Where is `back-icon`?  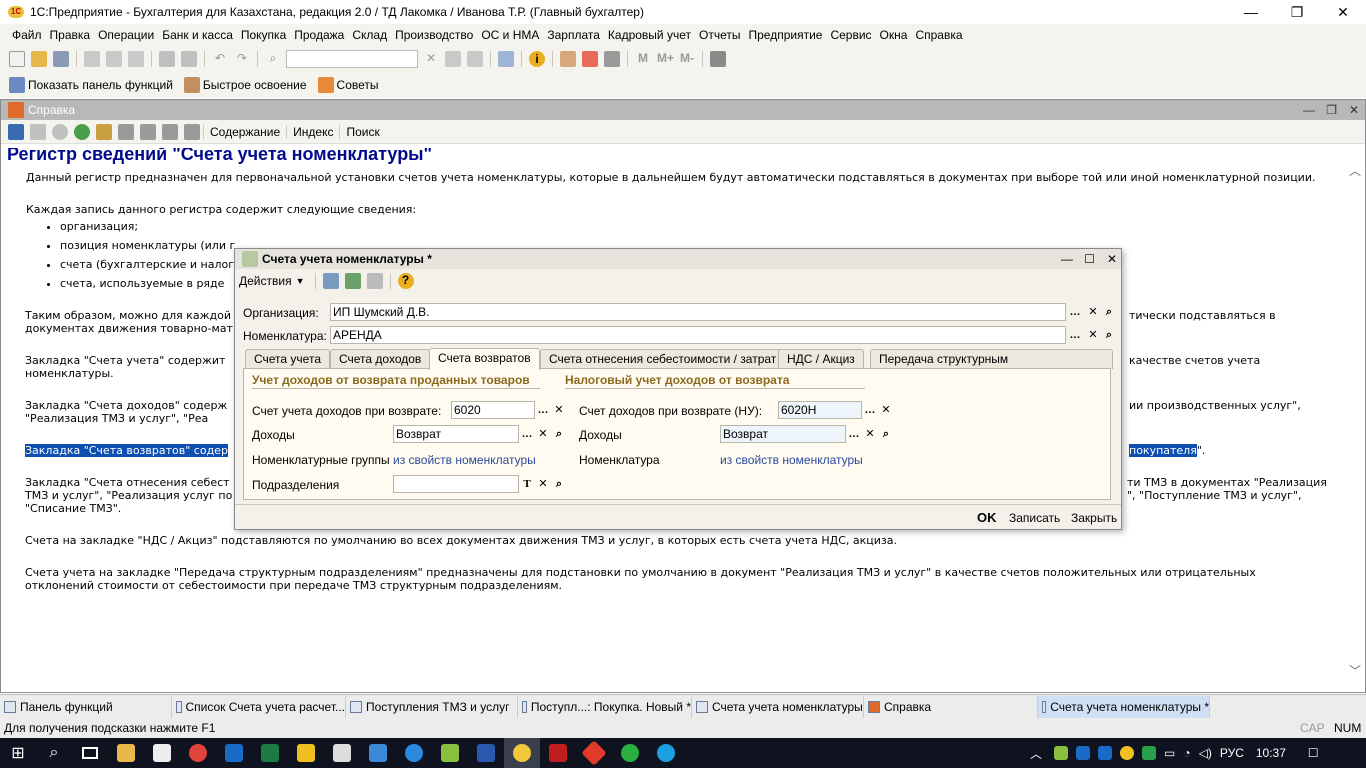 back-icon is located at coordinates (16, 131).